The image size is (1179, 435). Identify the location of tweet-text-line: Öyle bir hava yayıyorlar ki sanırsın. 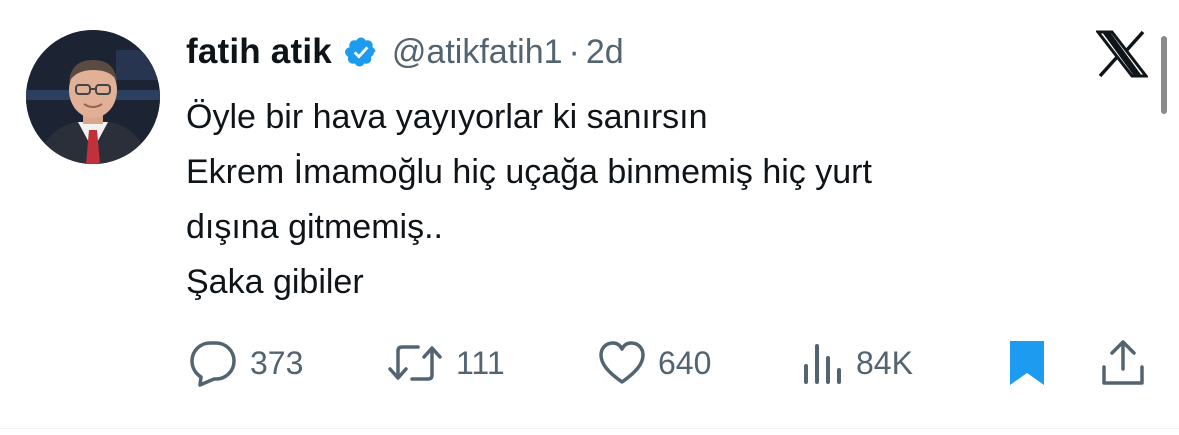
(447, 117).